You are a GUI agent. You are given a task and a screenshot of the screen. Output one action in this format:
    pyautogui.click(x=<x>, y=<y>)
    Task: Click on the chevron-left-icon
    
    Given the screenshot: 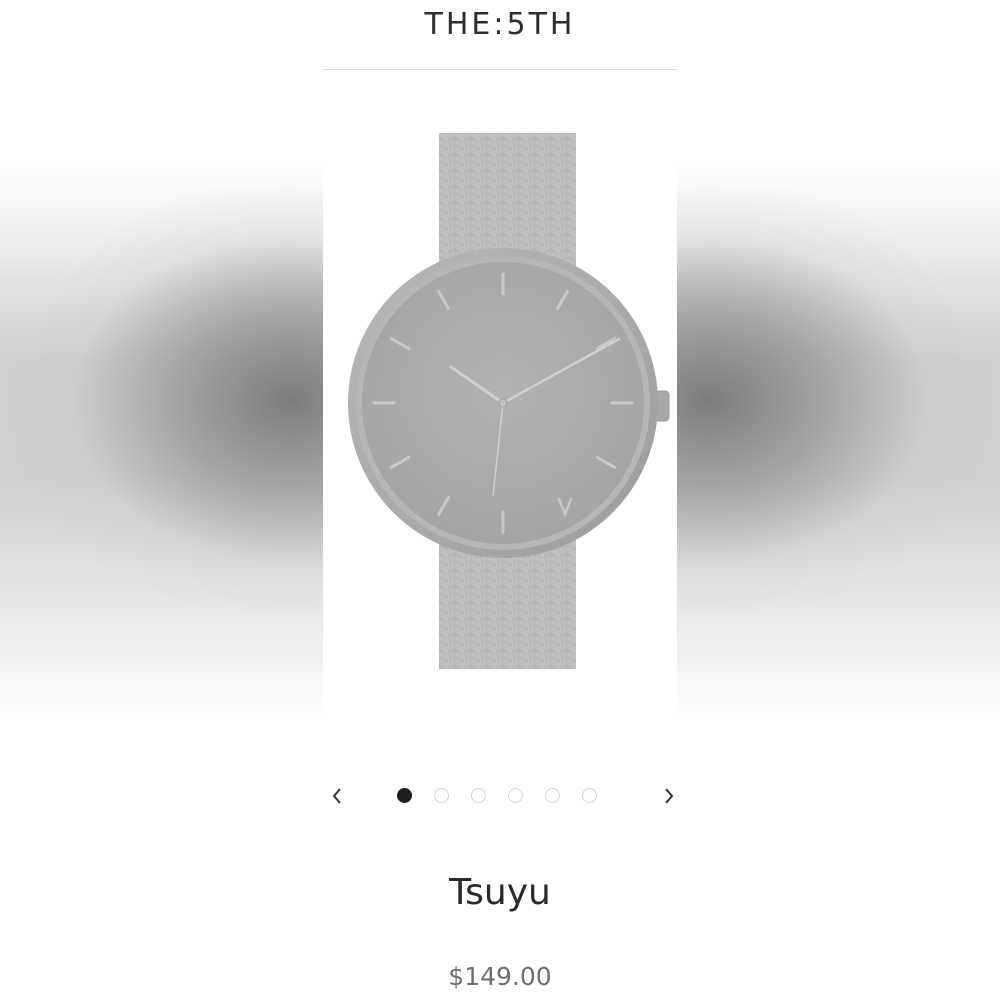 What is the action you would take?
    pyautogui.click(x=336, y=796)
    